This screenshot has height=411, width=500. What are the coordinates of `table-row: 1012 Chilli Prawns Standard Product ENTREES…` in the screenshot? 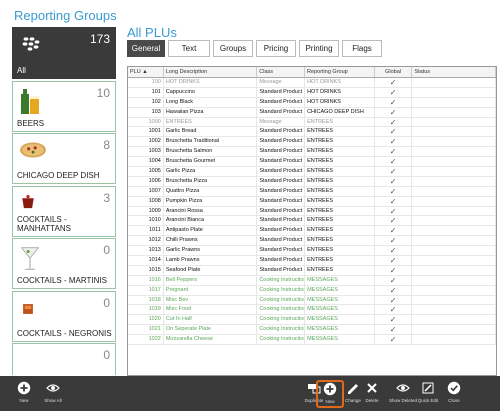 It's located at (312, 241).